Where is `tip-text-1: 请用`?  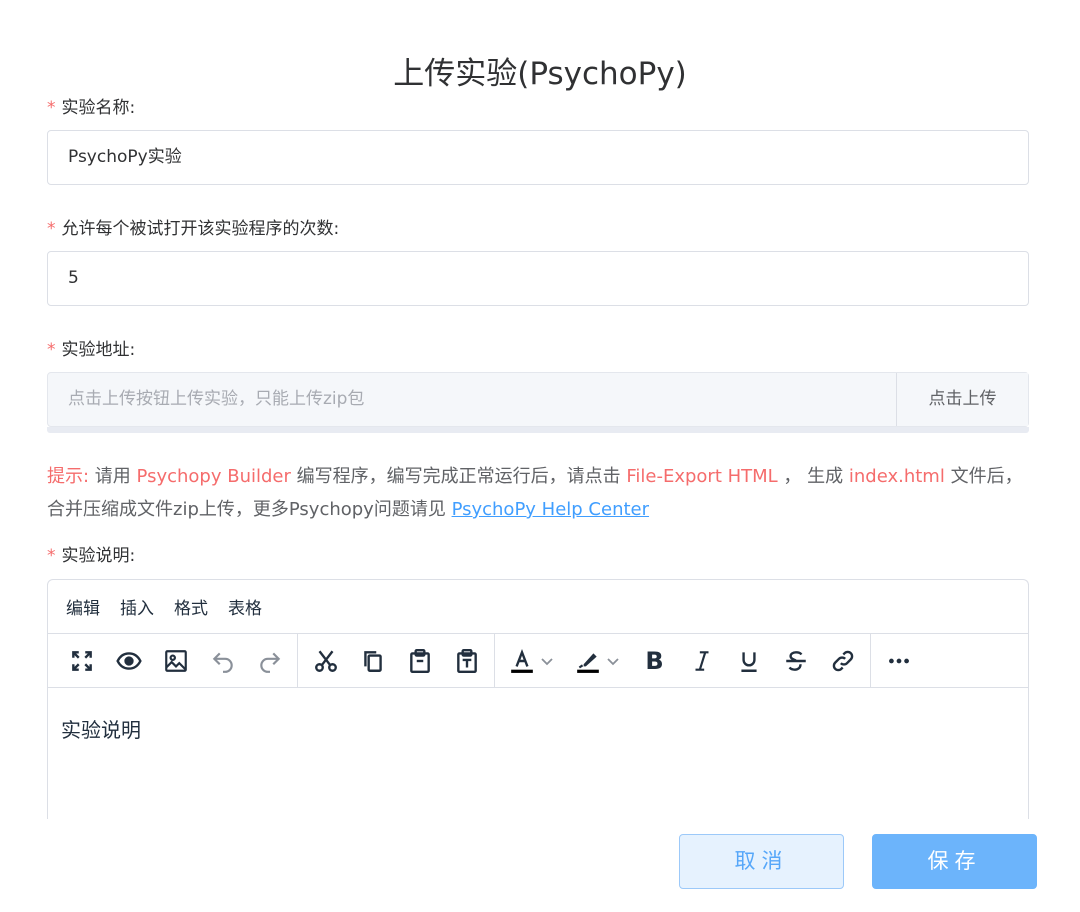 tip-text-1: 请用 is located at coordinates (113, 476).